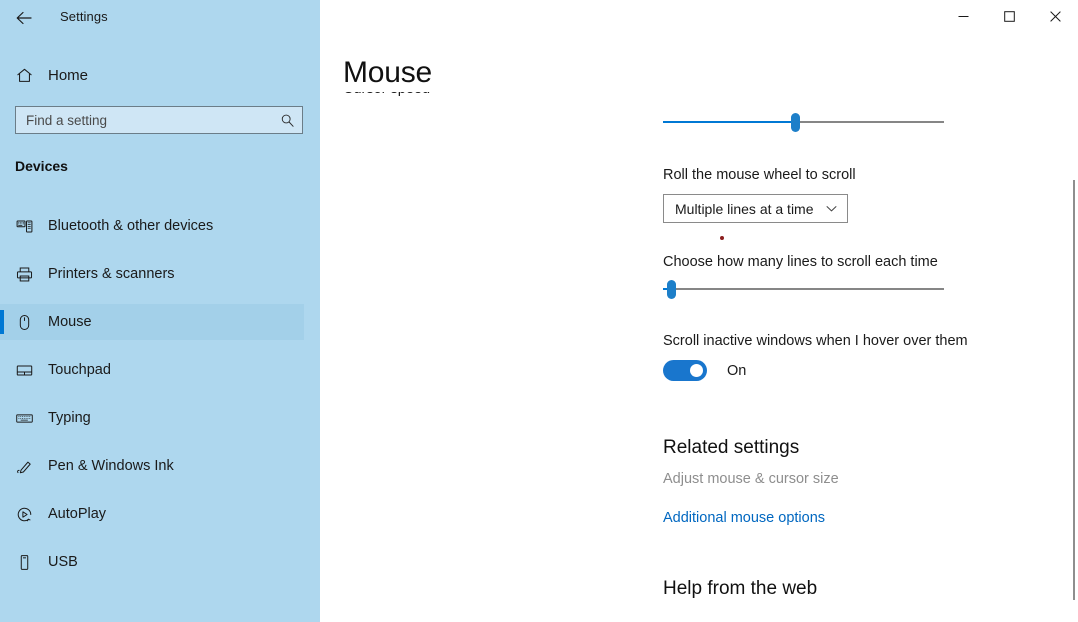 This screenshot has height=622, width=1078. What do you see at coordinates (24, 514) in the screenshot?
I see `autoplay-icon` at bounding box center [24, 514].